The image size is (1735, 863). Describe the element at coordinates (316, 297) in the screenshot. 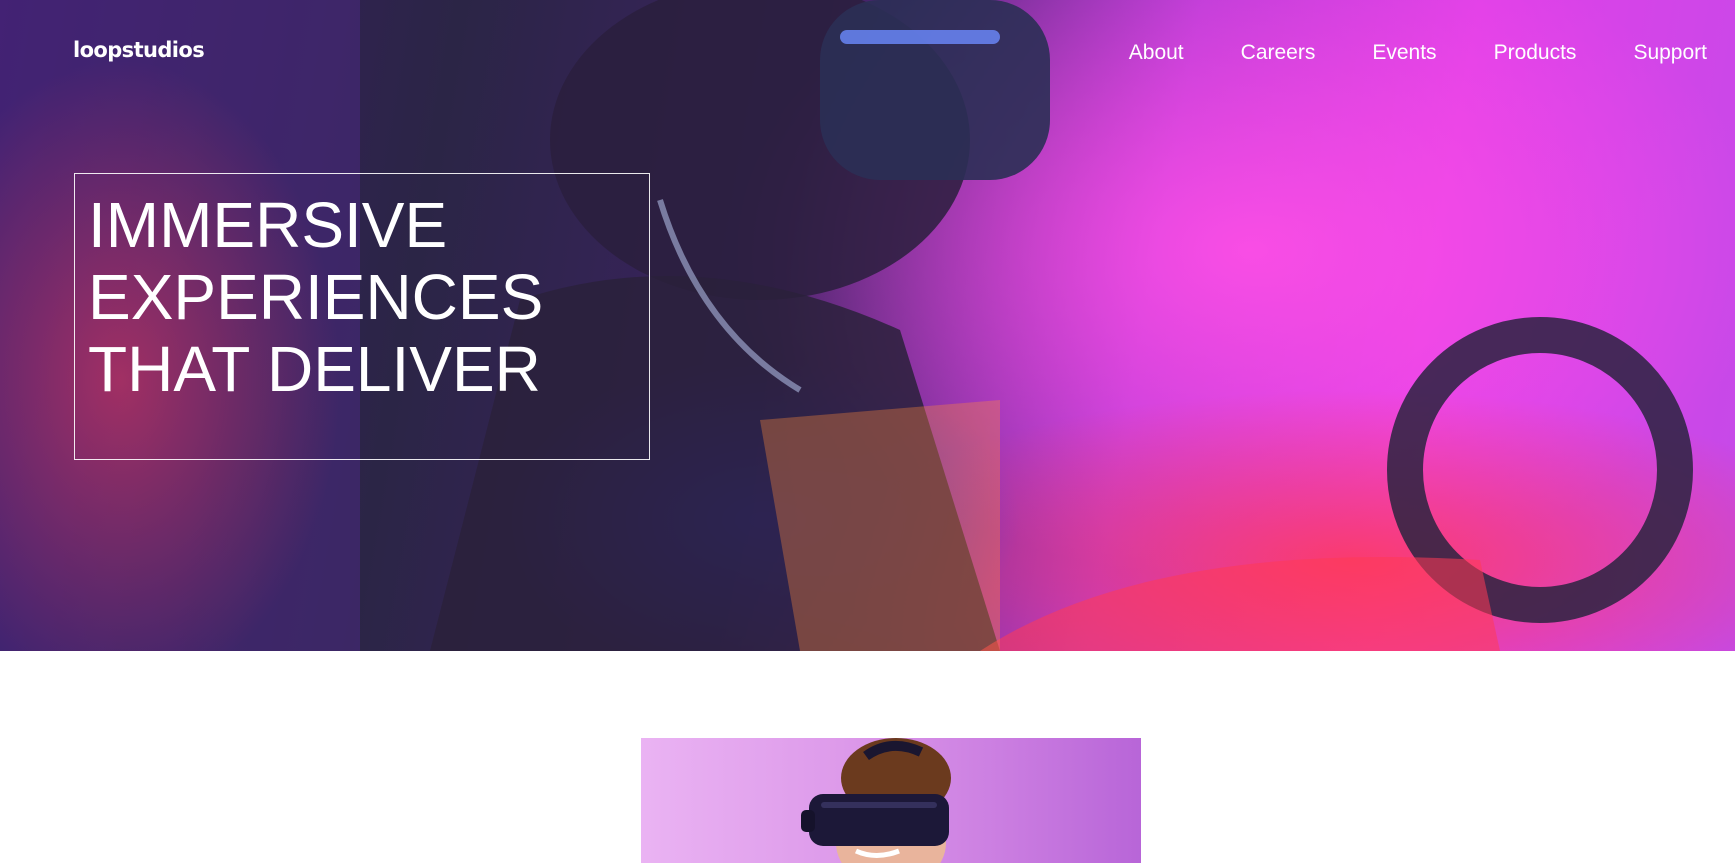

I see `hero-headline-line-2: EXPERIENCES` at that location.